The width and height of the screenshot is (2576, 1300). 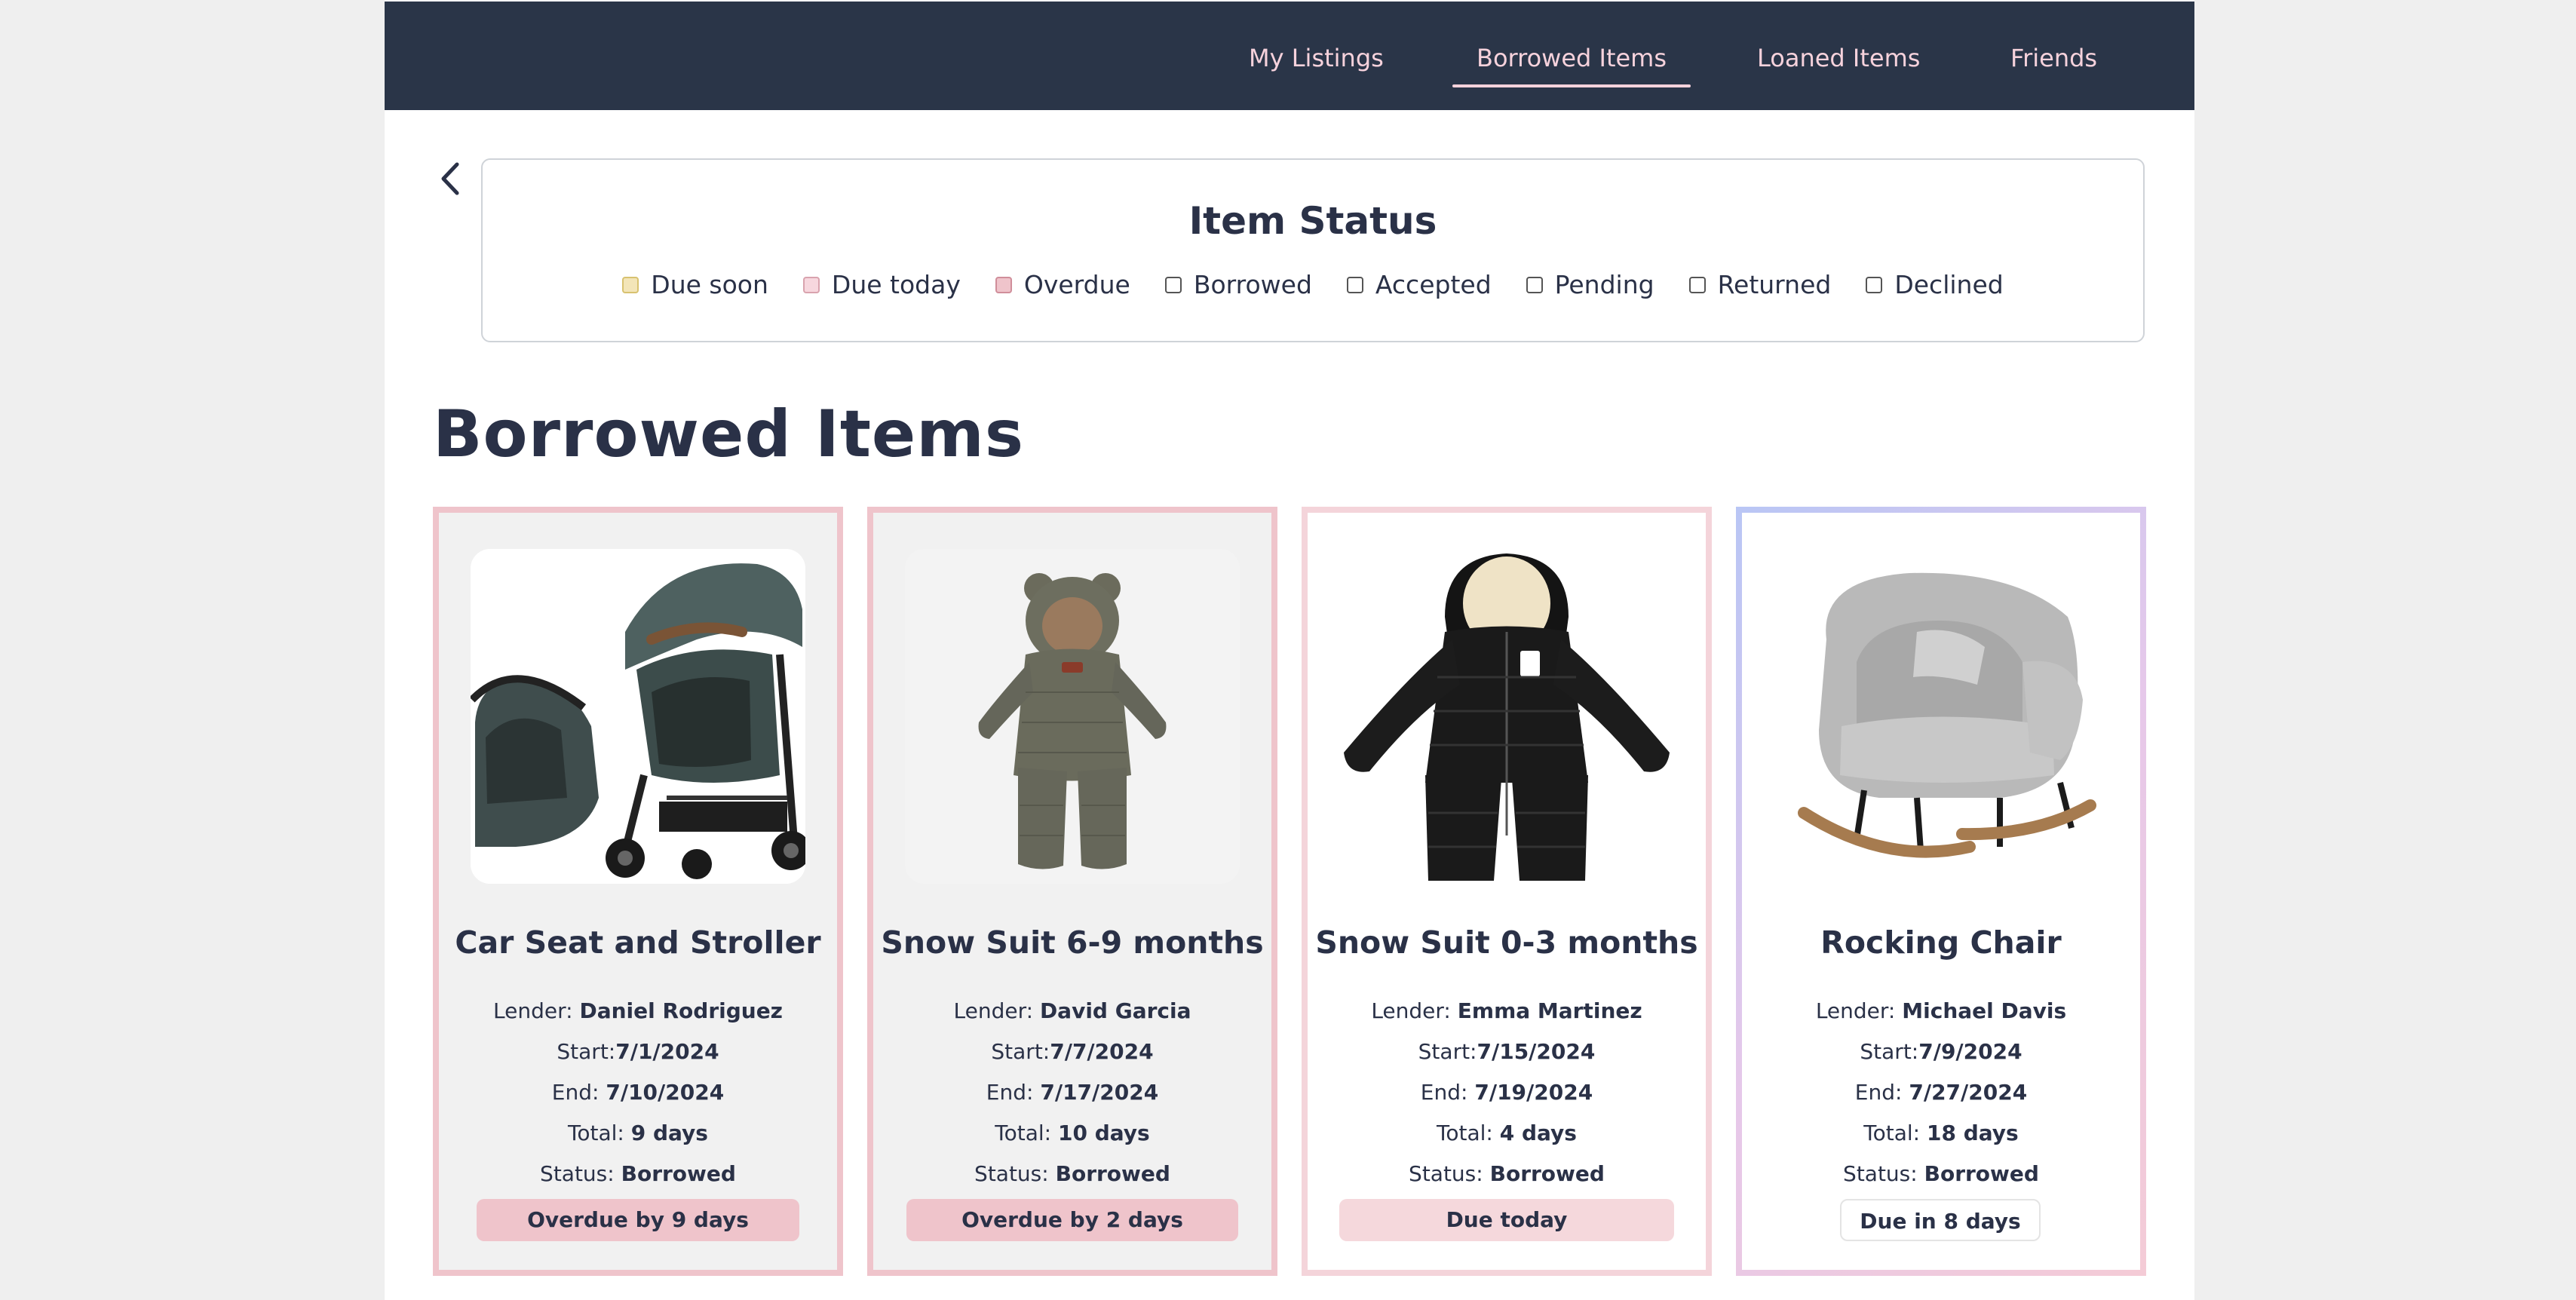 I want to click on total-row: Total: 4 days, so click(x=1507, y=1133).